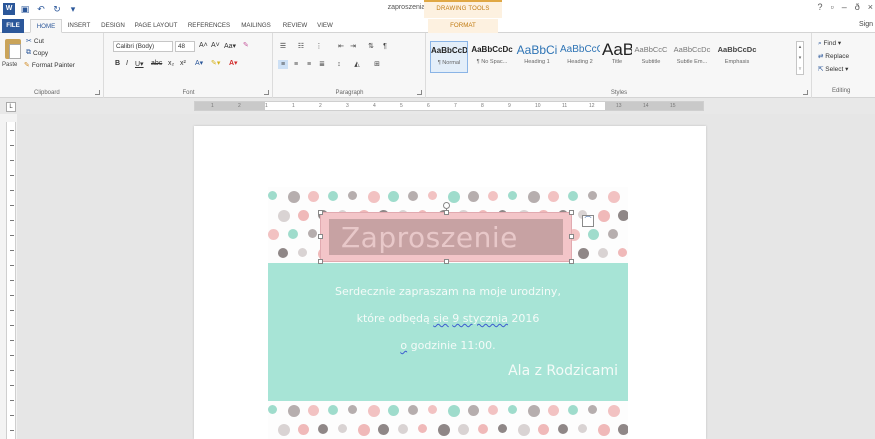  What do you see at coordinates (25, 9) in the screenshot?
I see `save-icon: ▣` at bounding box center [25, 9].